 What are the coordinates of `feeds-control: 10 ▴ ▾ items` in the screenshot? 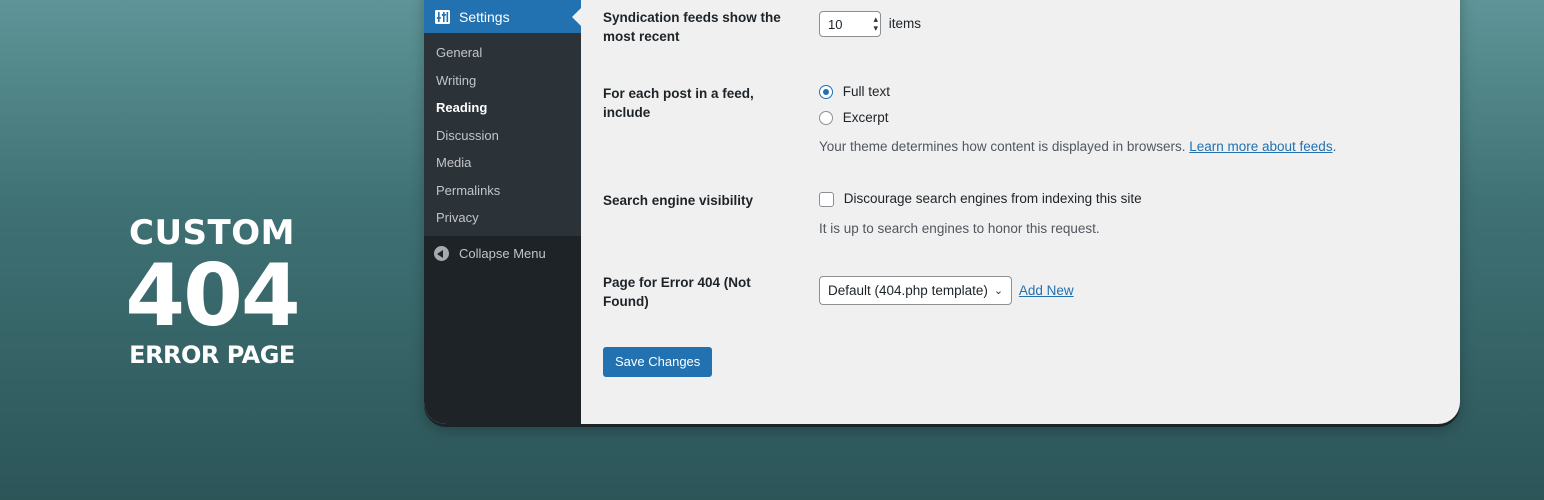 It's located at (870, 24).